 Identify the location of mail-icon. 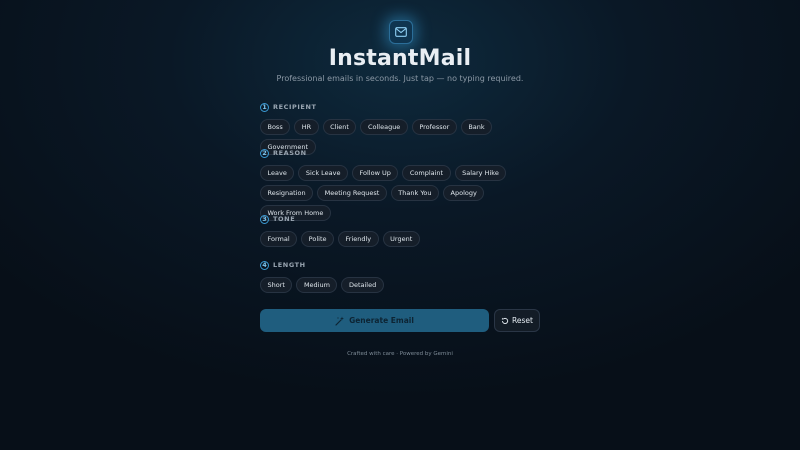
(401, 32).